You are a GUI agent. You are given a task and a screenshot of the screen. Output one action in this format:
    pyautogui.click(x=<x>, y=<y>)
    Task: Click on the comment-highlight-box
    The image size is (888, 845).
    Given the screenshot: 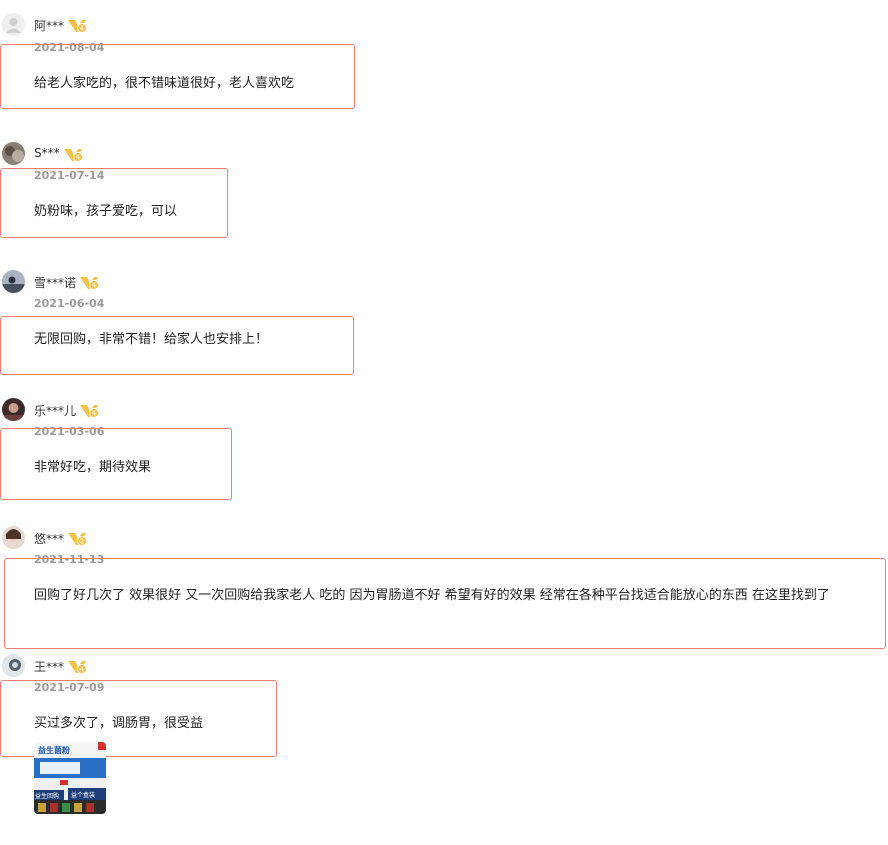 What is the action you would take?
    pyautogui.click(x=445, y=603)
    